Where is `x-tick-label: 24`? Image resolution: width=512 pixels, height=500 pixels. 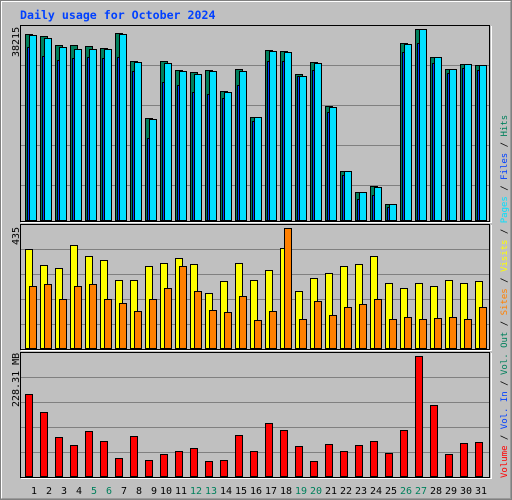
x-tick-label: 24 is located at coordinates (376, 491).